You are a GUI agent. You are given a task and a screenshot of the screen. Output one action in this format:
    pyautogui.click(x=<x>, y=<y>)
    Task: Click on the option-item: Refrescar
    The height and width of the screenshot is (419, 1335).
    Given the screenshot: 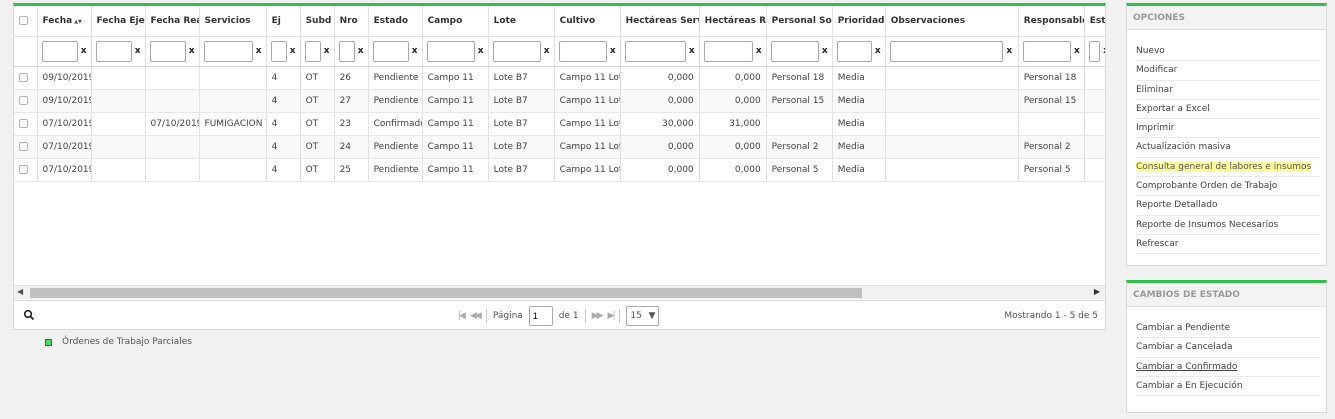 What is the action you would take?
    pyautogui.click(x=1228, y=245)
    